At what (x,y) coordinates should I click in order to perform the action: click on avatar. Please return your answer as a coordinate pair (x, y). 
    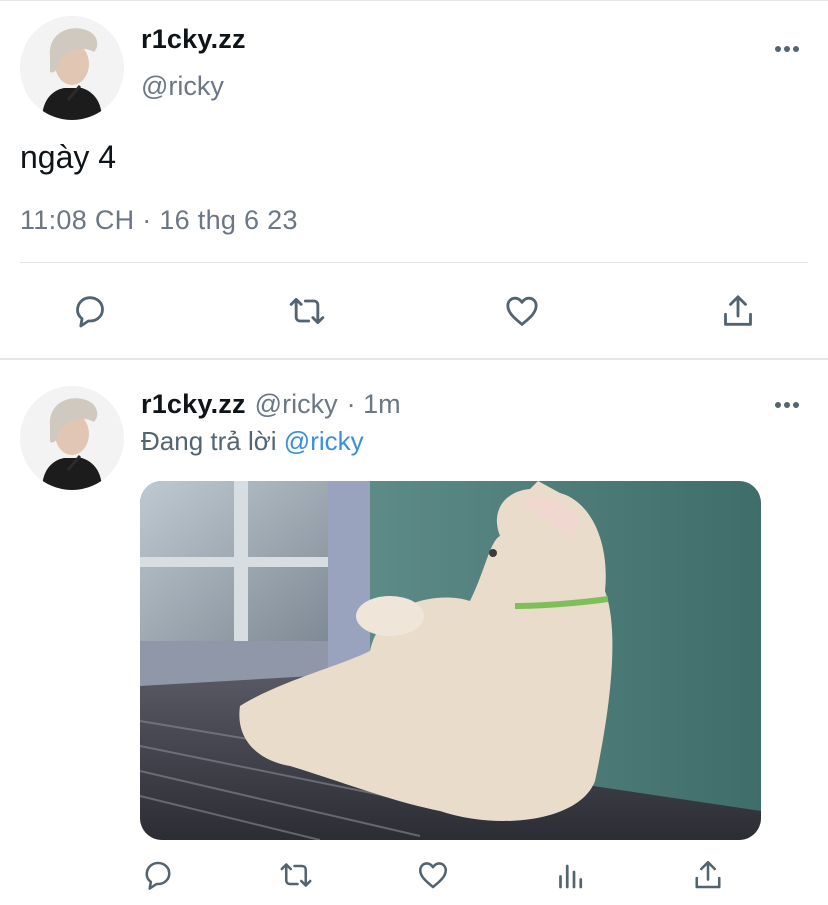
    Looking at the image, I should click on (72, 68).